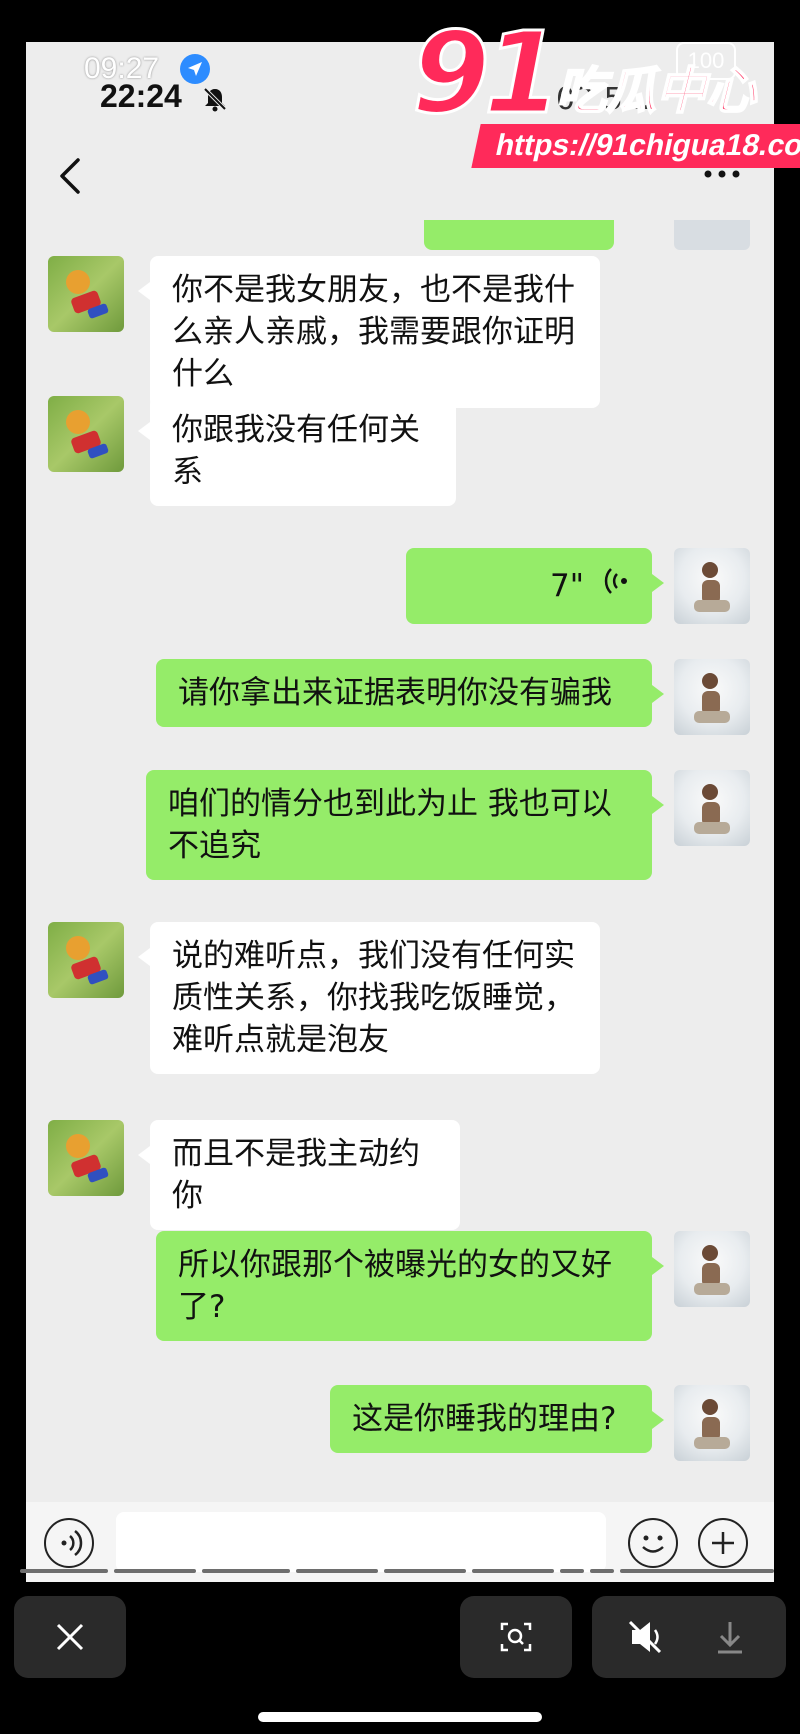 This screenshot has height=1734, width=800. I want to click on bell-muted-icon, so click(215, 101).